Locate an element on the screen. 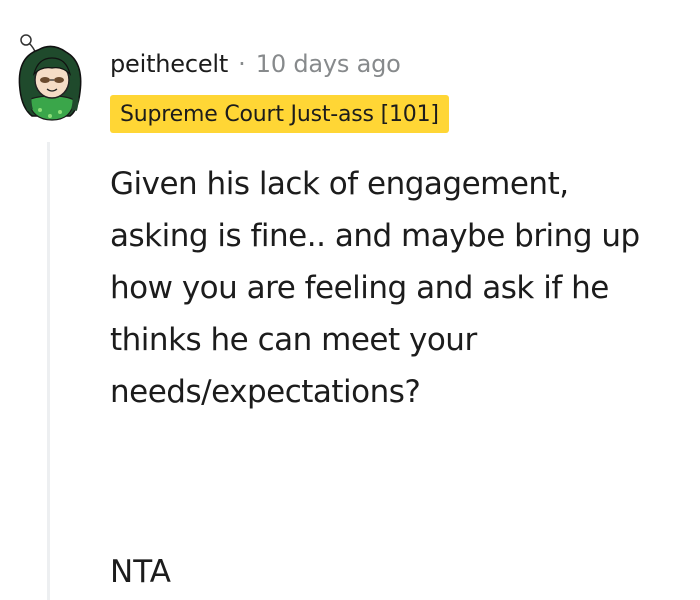 The image size is (700, 600). timestamp: 10 days ago is located at coordinates (328, 64).